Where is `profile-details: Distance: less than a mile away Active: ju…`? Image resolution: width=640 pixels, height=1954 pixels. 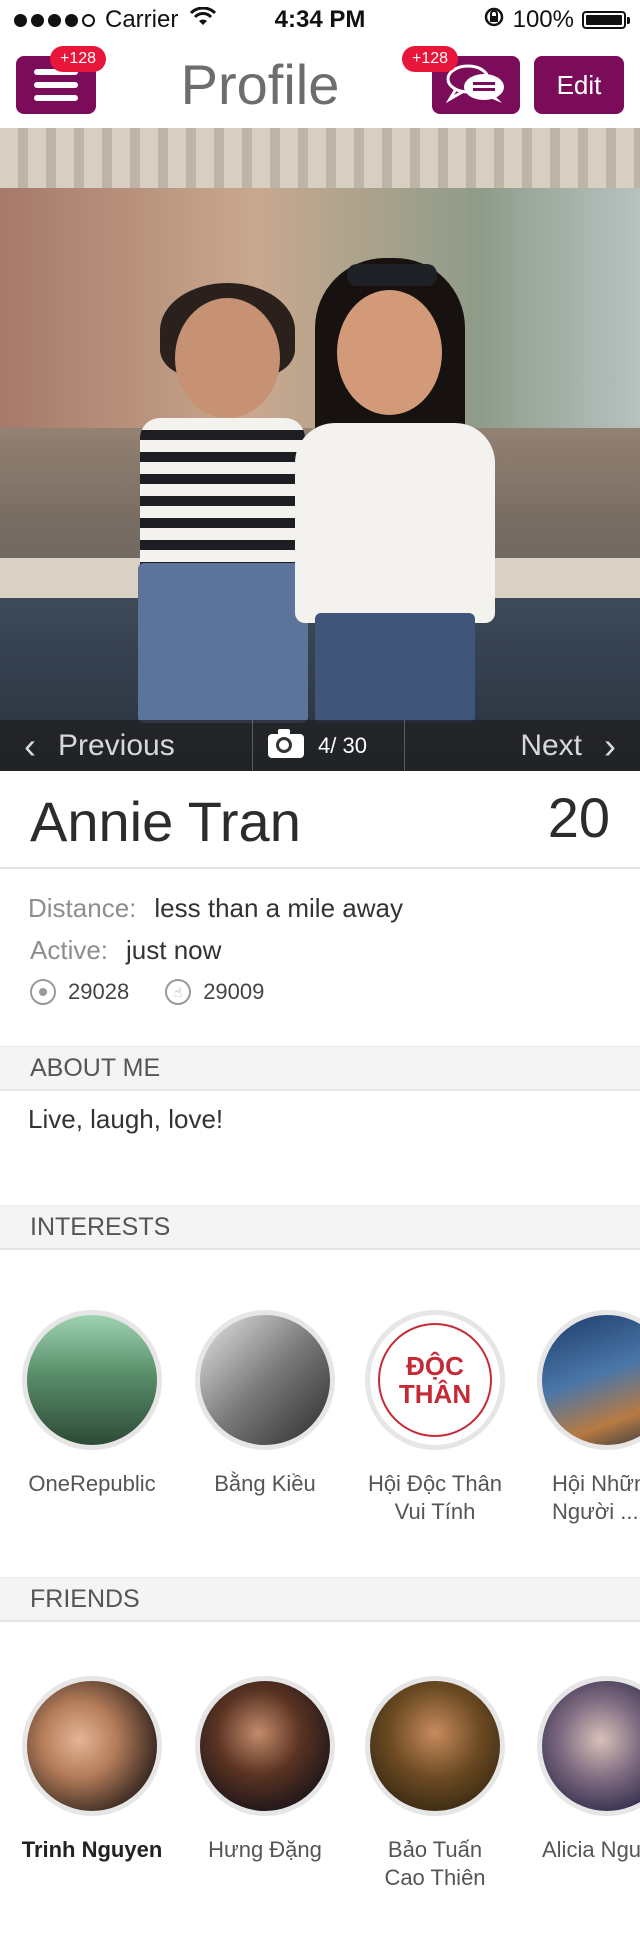
profile-details: Distance: less than a mile away Active: ju… is located at coordinates (320, 957).